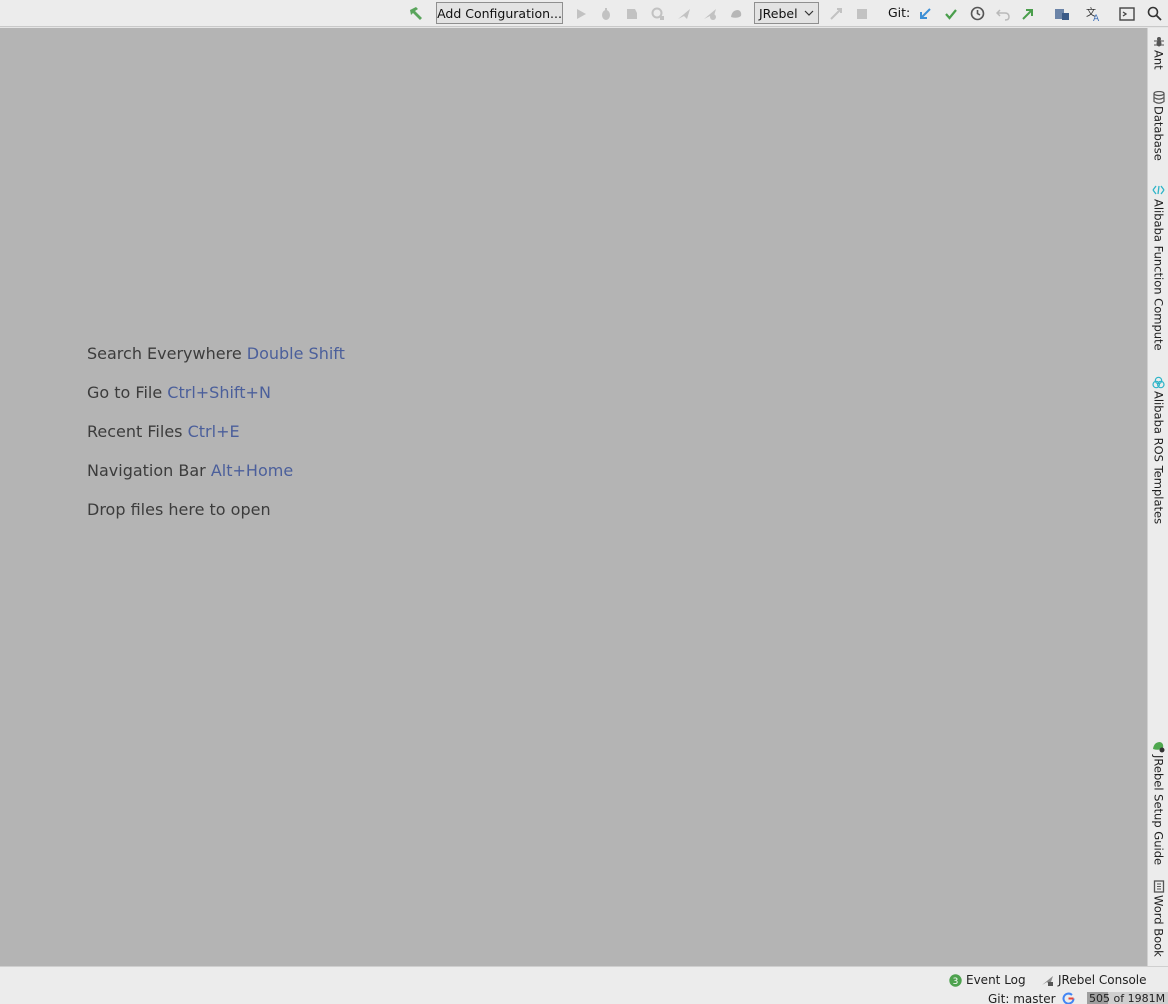 The image size is (1168, 1004). Describe the element at coordinates (899, 12) in the screenshot. I see `git-label: Git:` at that location.